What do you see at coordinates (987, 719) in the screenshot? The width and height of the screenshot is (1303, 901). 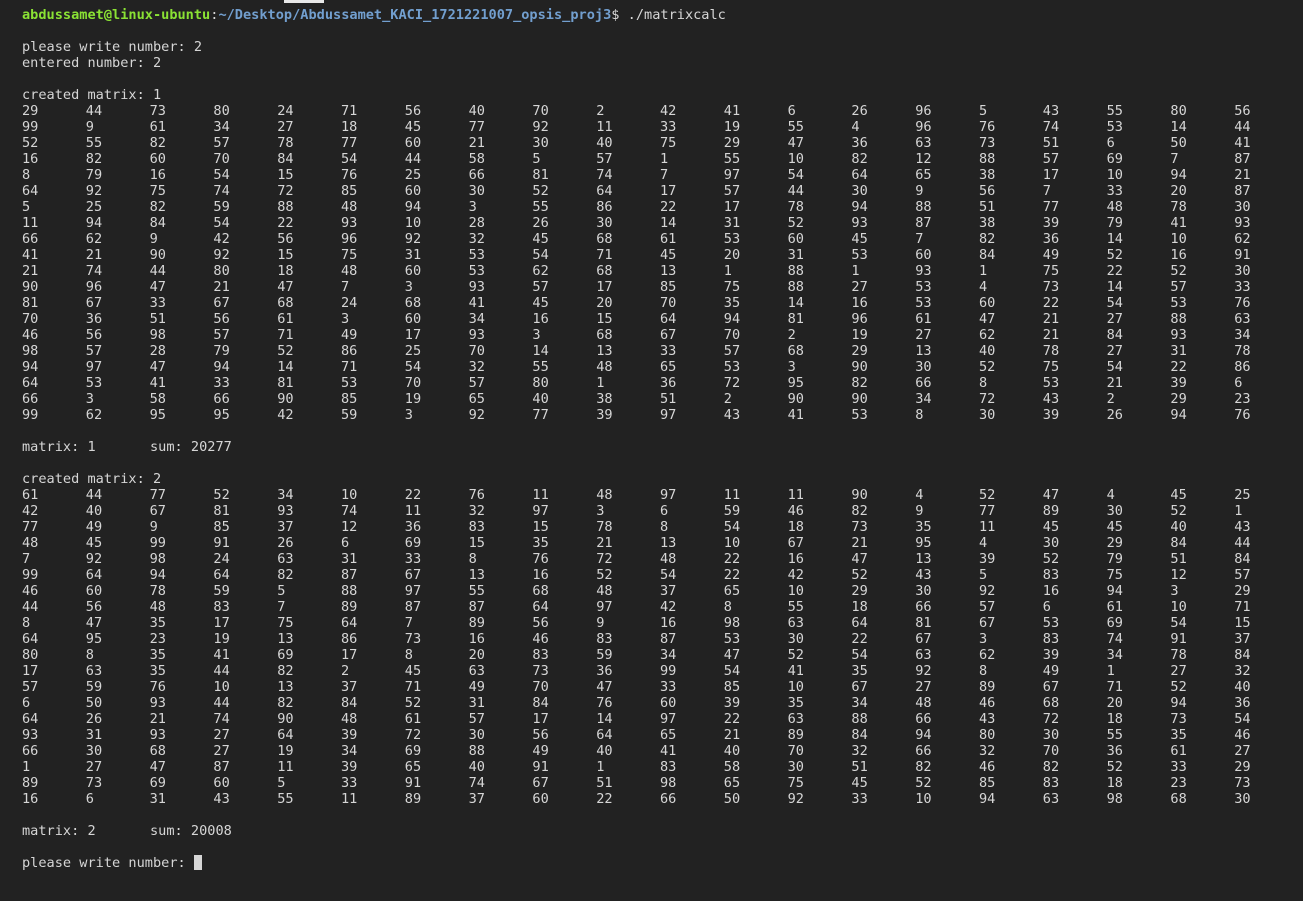 I see `matrix-cell: 43` at bounding box center [987, 719].